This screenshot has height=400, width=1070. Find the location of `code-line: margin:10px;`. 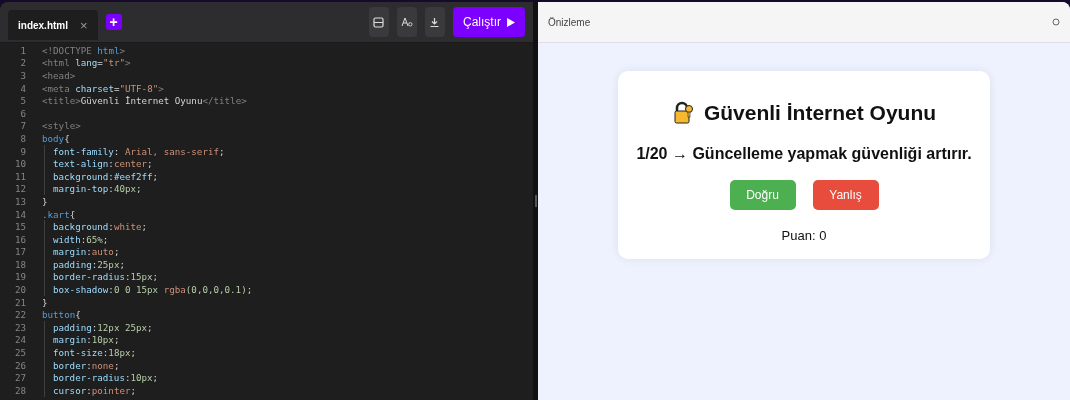

code-line: margin:10px; is located at coordinates (86, 340).